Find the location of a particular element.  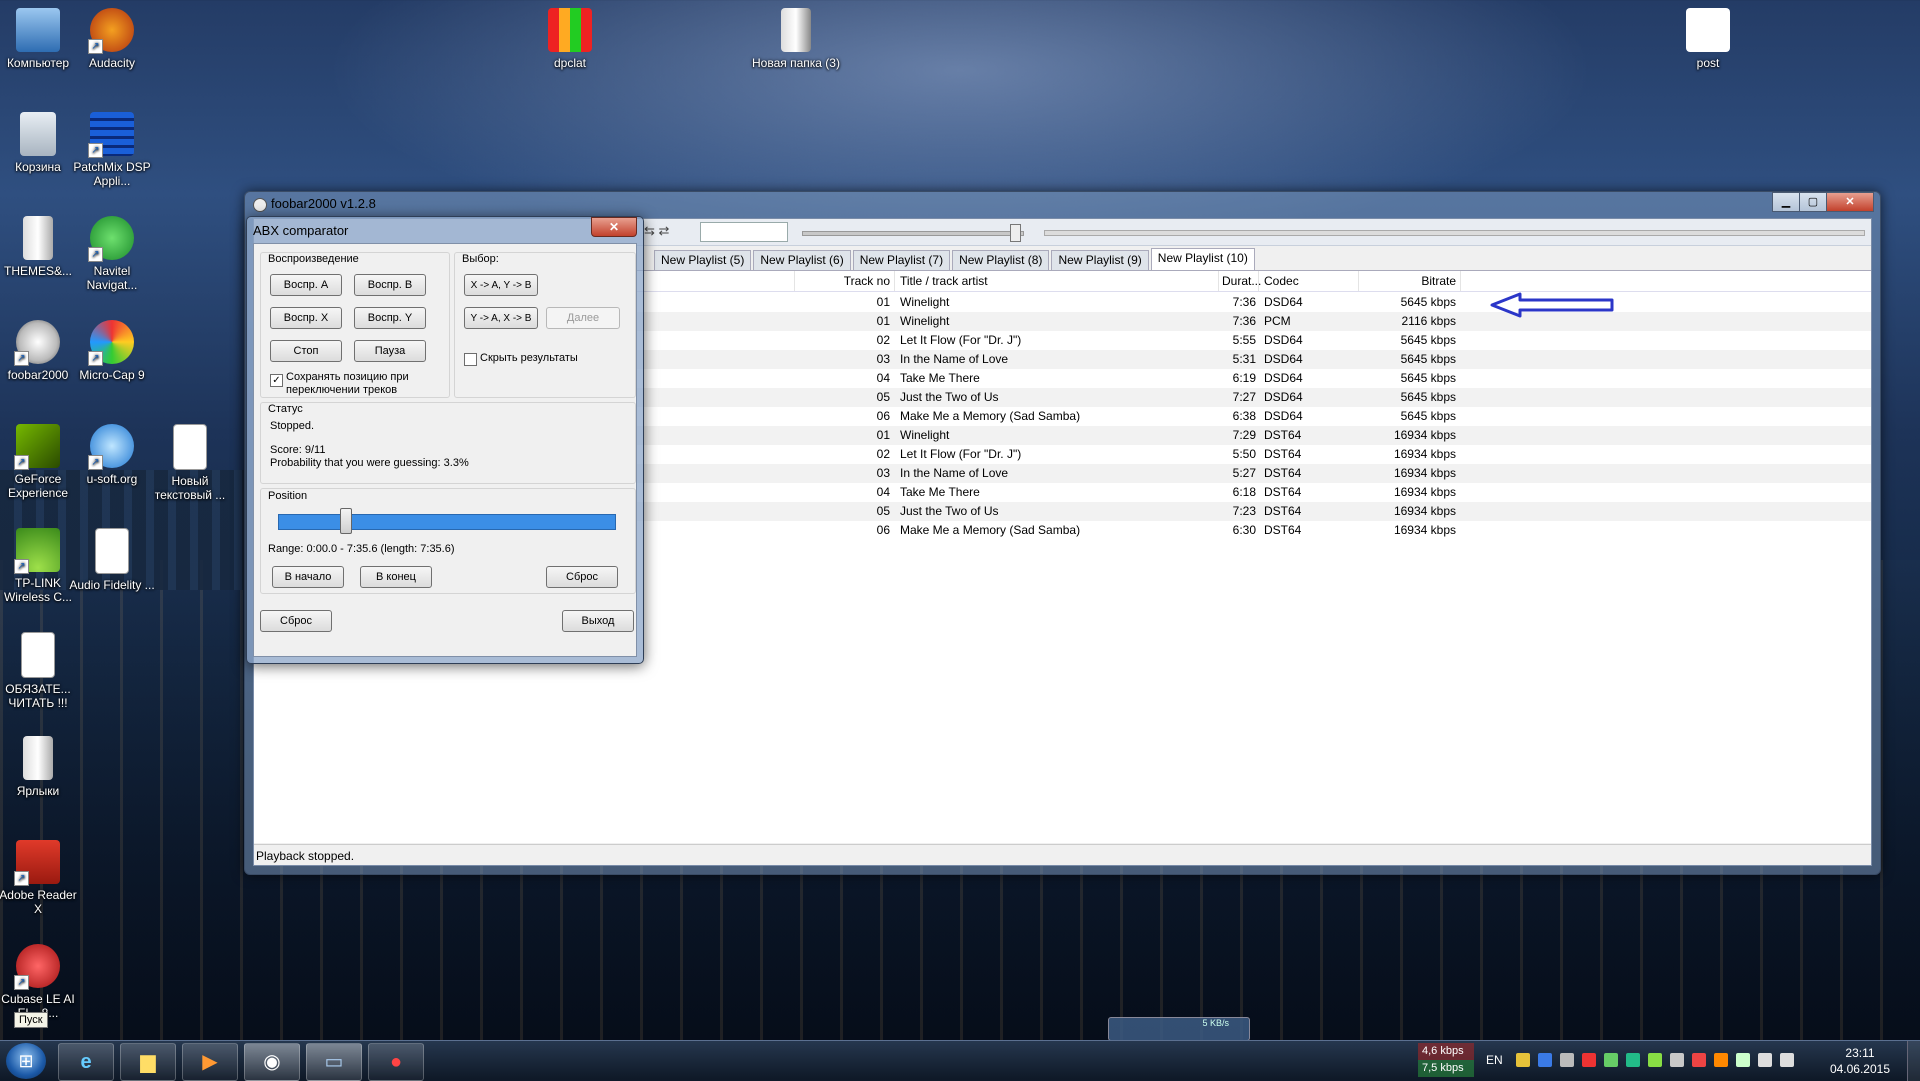

desktop-icon-shortcuts: Ярлыки is located at coordinates (41, 767).